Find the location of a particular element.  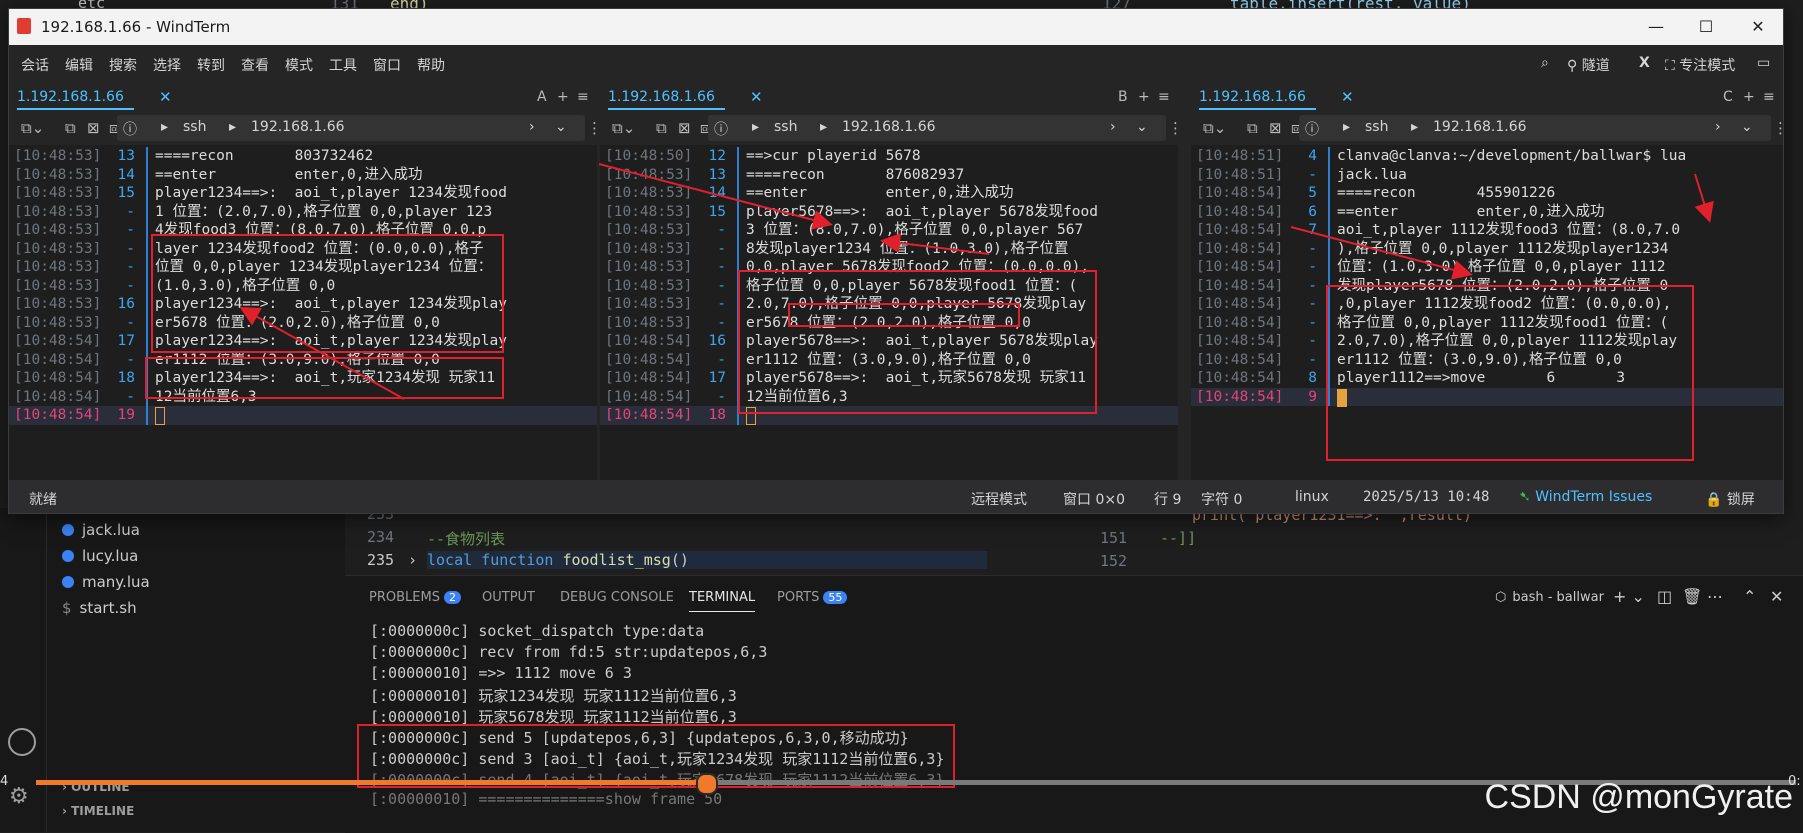

shell-selector: ⬡ bash - ballwar is located at coordinates (1549, 597).